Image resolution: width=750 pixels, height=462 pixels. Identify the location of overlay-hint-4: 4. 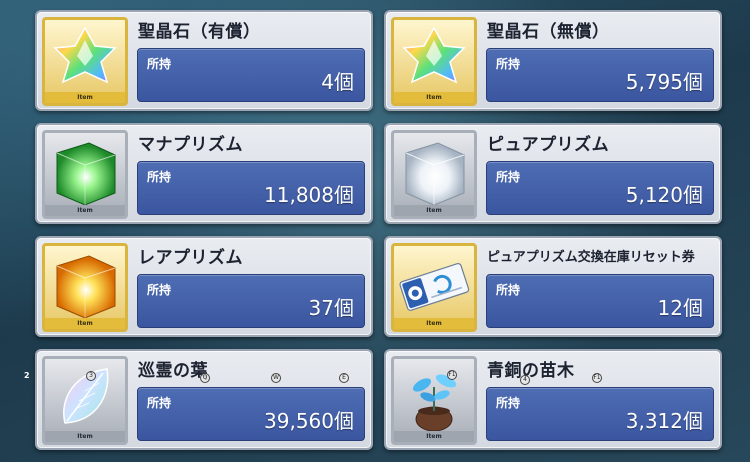
(525, 380).